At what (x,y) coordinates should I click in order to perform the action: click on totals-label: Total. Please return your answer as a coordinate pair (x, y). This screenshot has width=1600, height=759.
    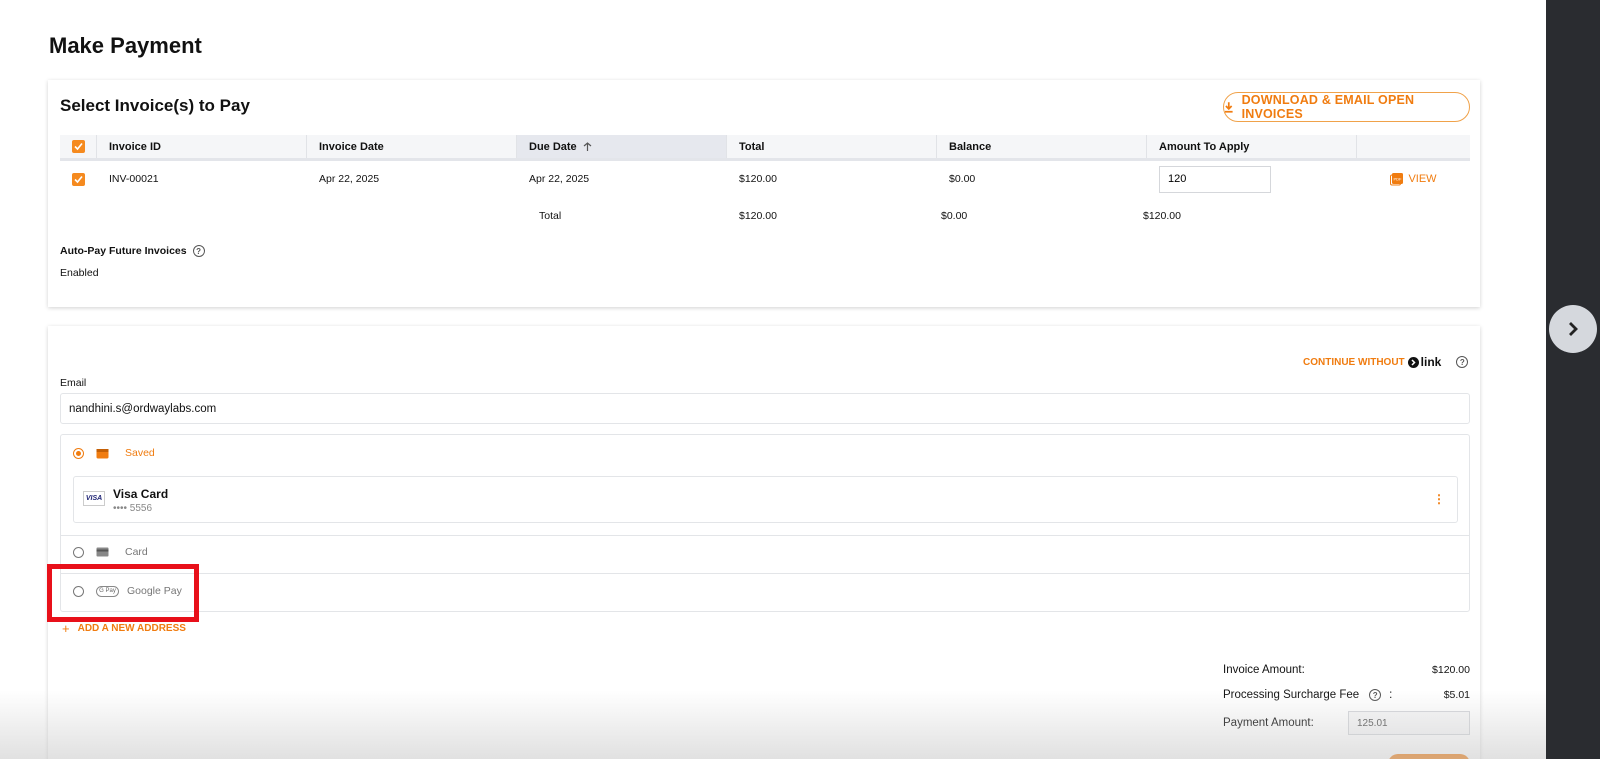
    Looking at the image, I should click on (550, 216).